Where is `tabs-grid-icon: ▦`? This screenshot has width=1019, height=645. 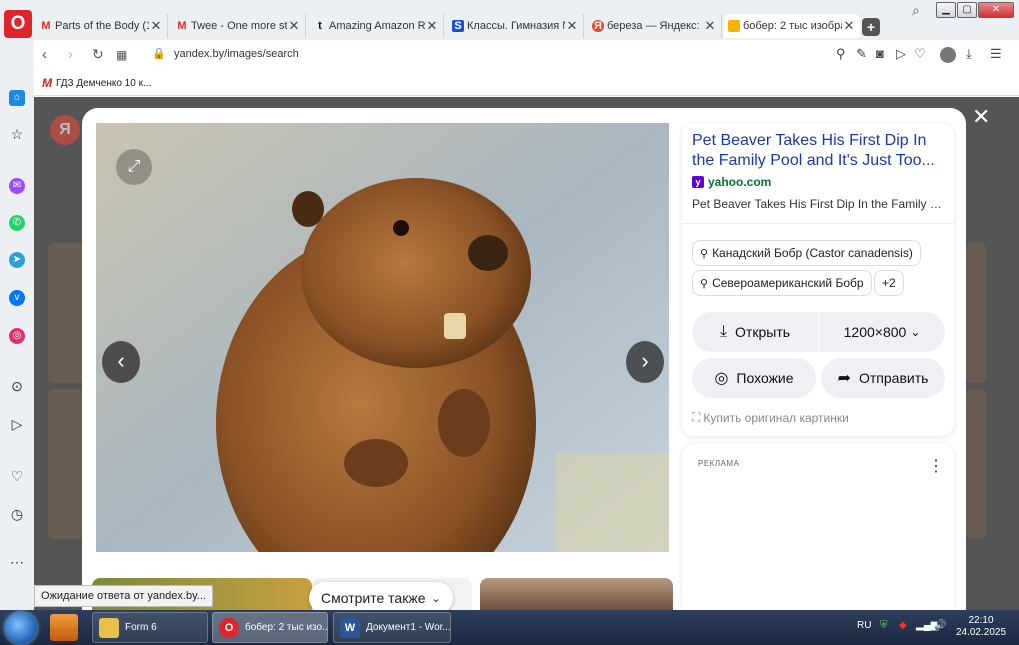 tabs-grid-icon: ▦ is located at coordinates (121, 55).